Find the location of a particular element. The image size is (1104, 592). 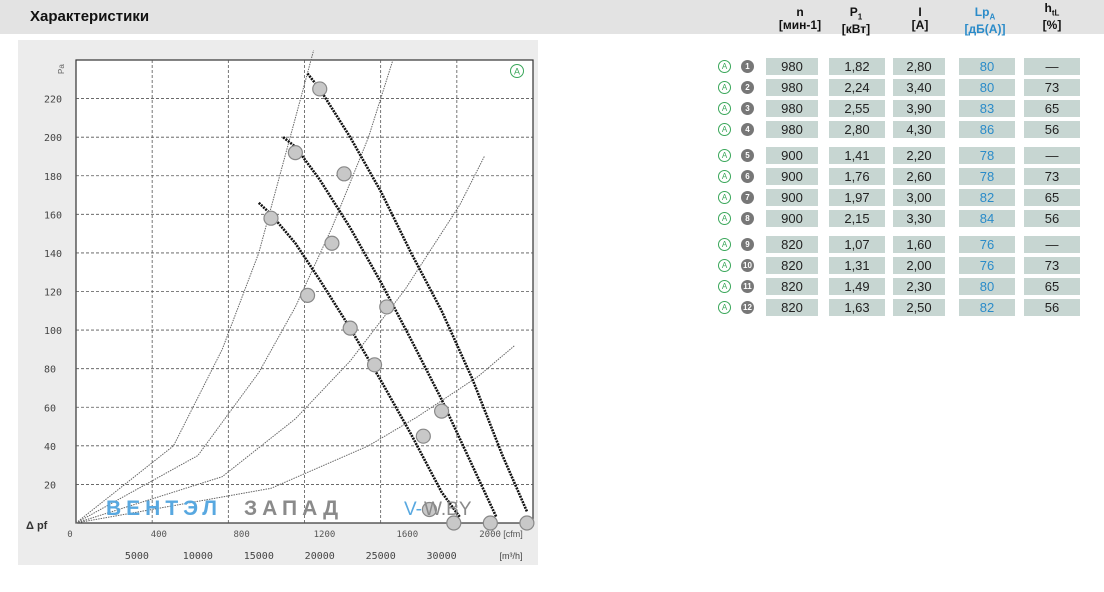

table-cell-p1: 1,07 is located at coordinates (857, 244).